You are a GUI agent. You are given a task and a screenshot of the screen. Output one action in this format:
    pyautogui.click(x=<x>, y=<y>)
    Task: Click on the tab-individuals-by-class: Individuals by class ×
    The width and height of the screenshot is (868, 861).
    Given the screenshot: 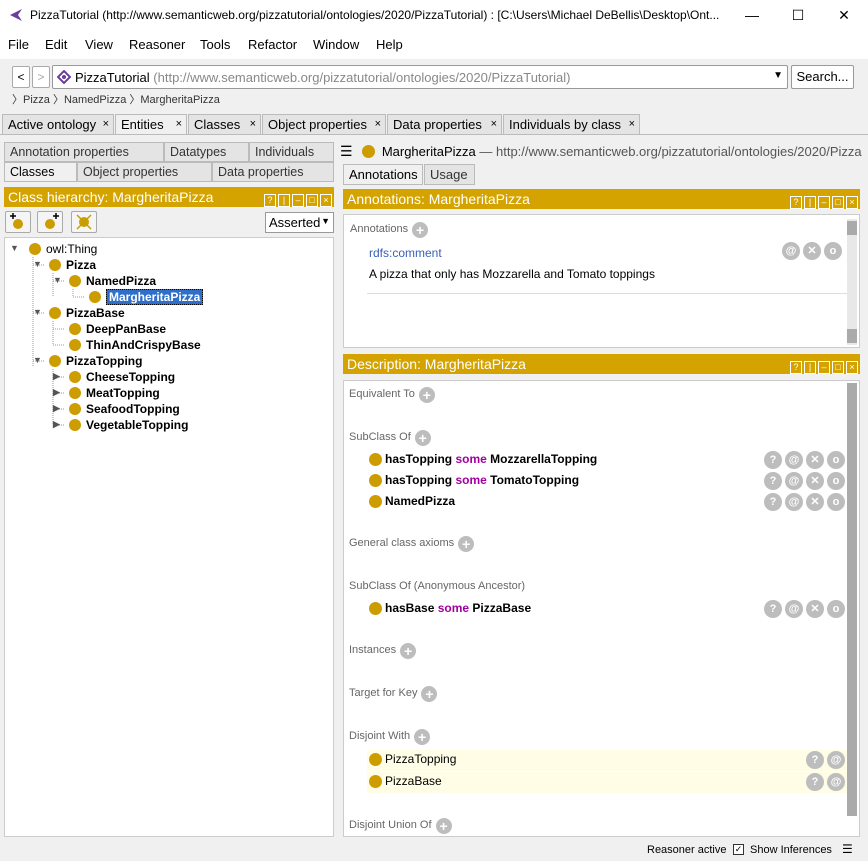 What is the action you would take?
    pyautogui.click(x=571, y=124)
    